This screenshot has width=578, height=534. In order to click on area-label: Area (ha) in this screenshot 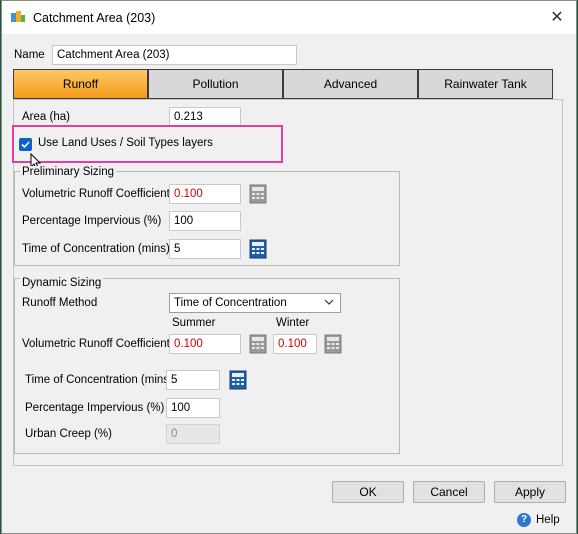, I will do `click(46, 117)`.